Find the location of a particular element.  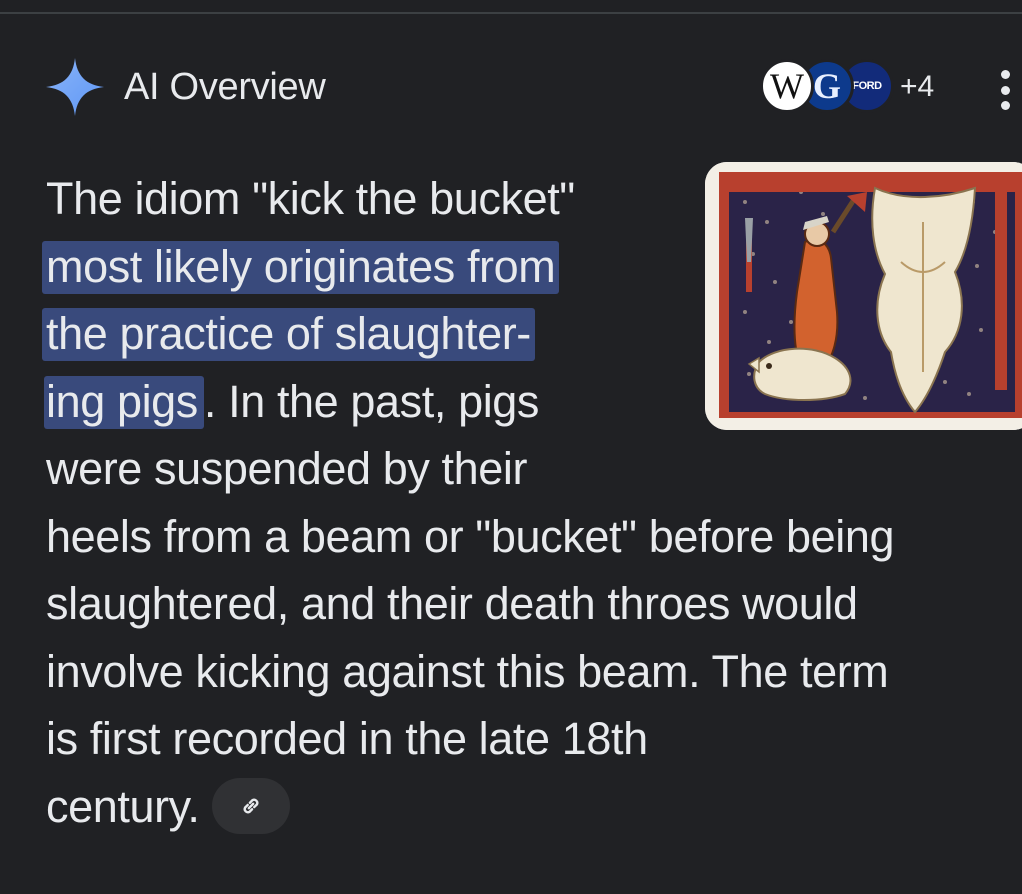

wikipedia-logo: W is located at coordinates (787, 86).